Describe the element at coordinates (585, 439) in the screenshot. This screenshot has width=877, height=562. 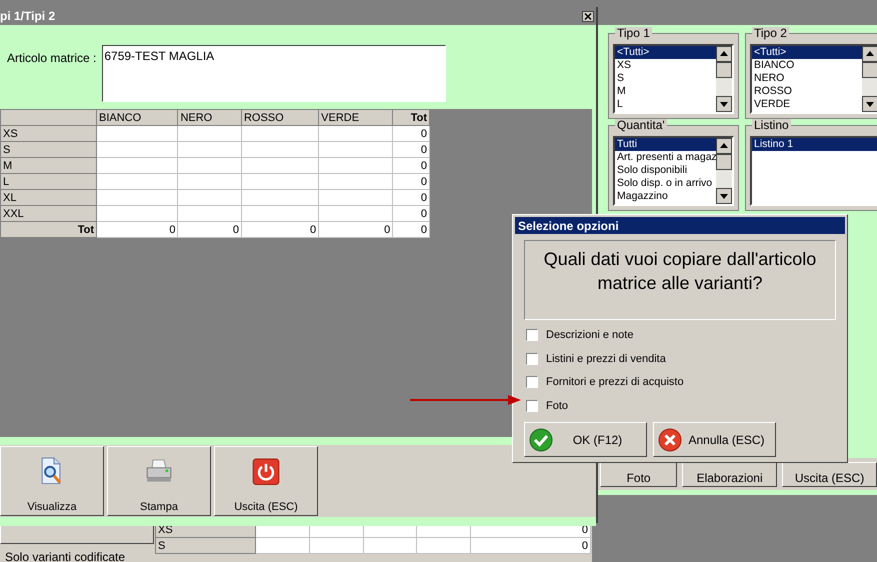
I see `dialog-button: OK (F12)` at that location.